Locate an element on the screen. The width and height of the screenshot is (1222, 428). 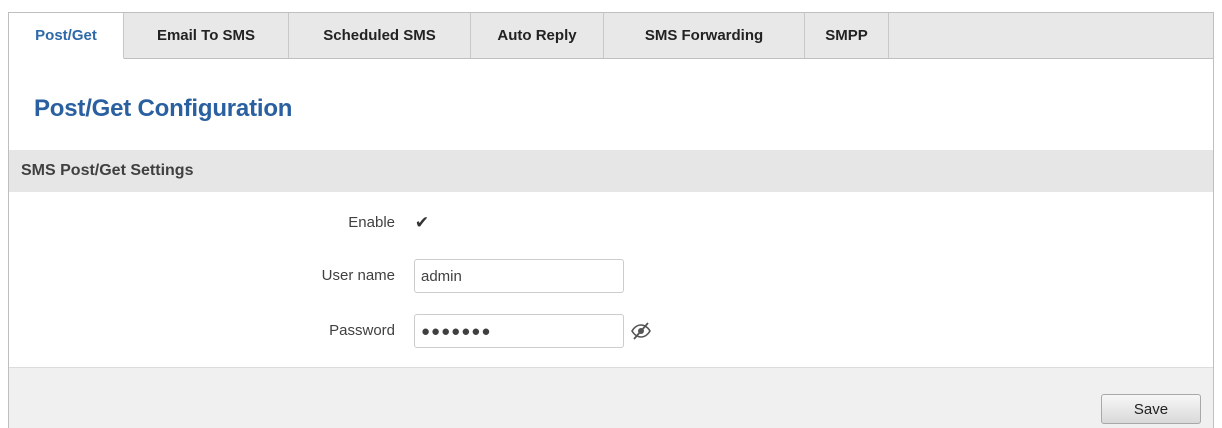
tab-label: Email To SMS is located at coordinates (206, 35).